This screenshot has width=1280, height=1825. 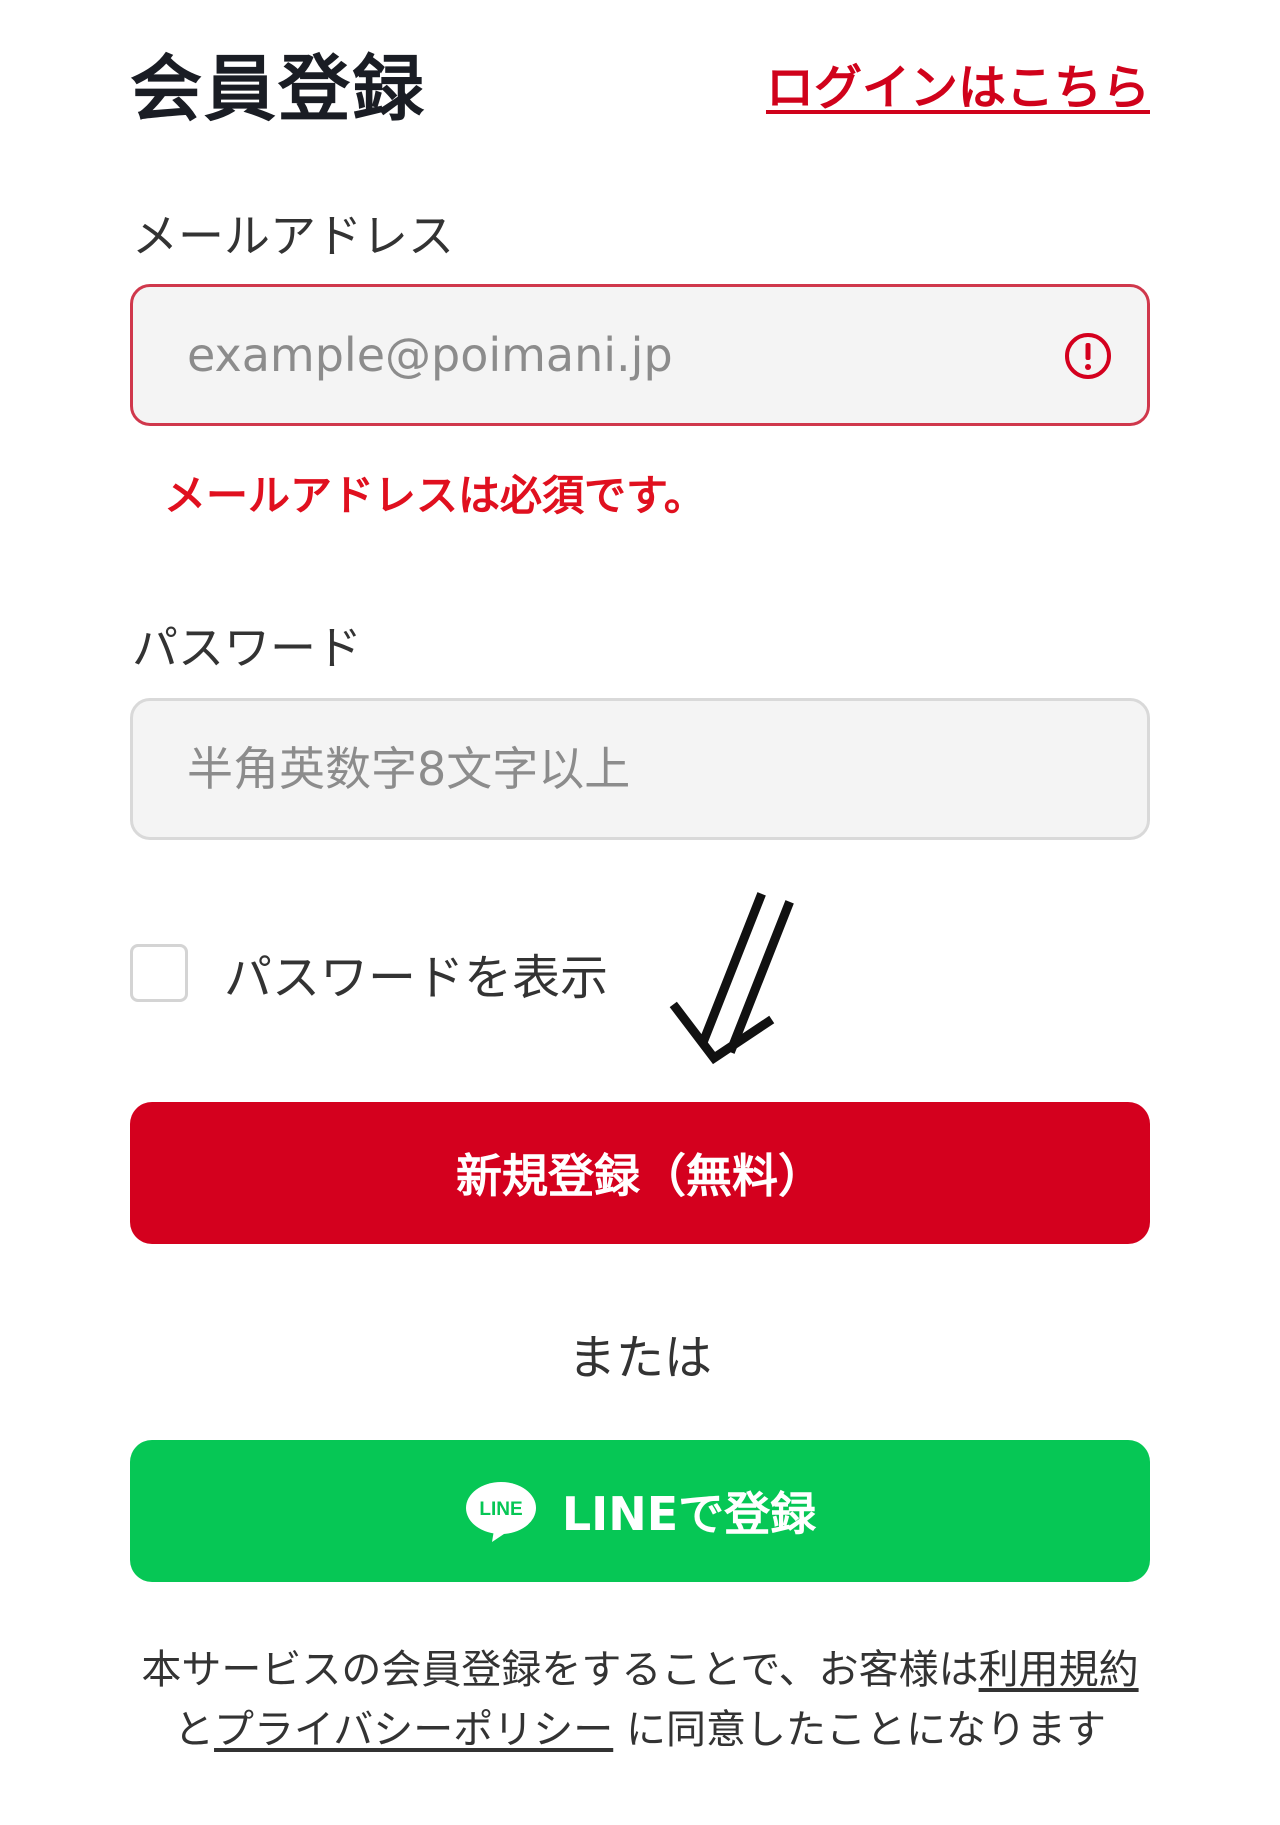 What do you see at coordinates (413, 1730) in the screenshot?
I see `privacy-policy-link: プライバシーポリシー` at bounding box center [413, 1730].